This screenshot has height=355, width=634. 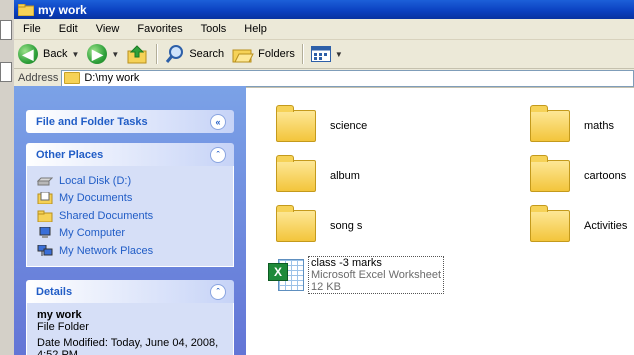 I want to click on network-icon, so click(x=45, y=250).